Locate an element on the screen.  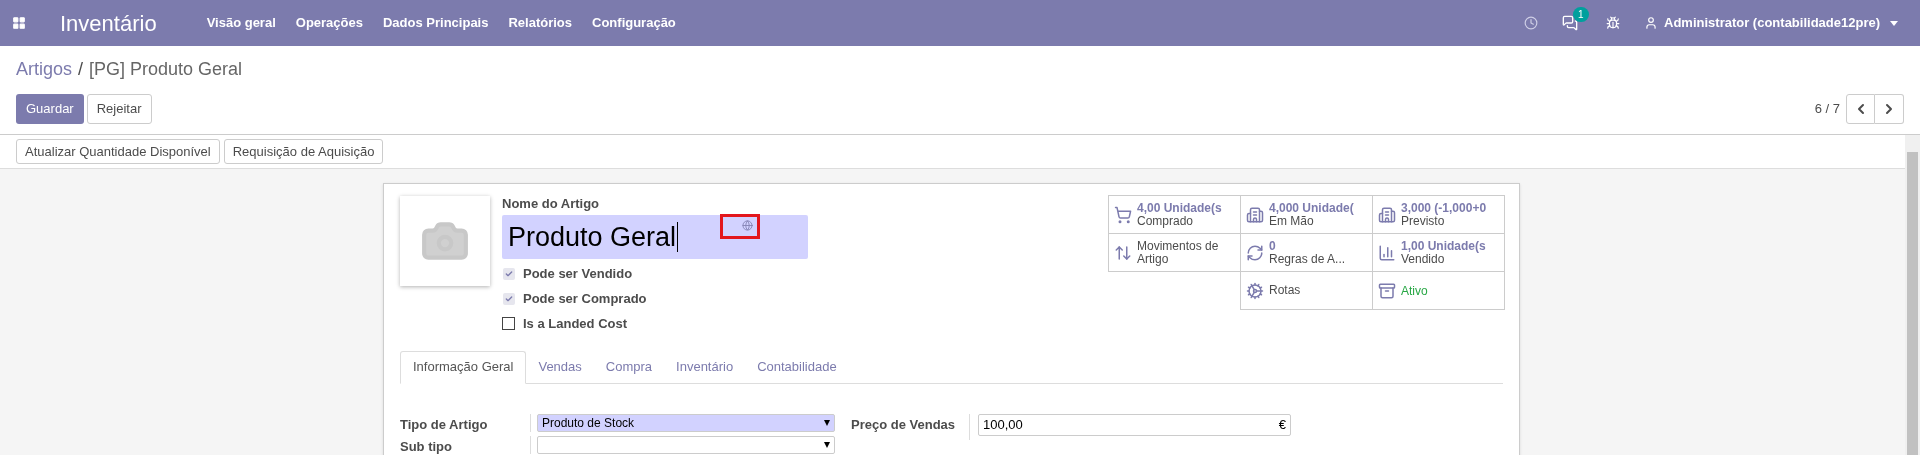
bug-icon is located at coordinates (1613, 23).